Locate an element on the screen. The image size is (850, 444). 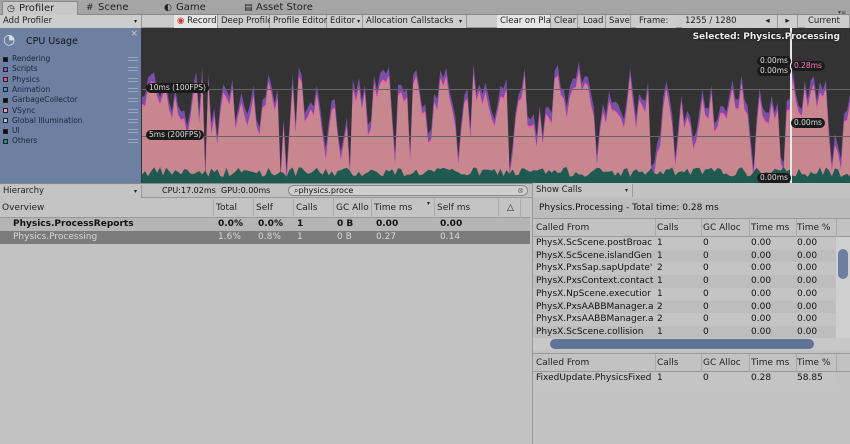
vertical-scrollbar is located at coordinates (843, 287).